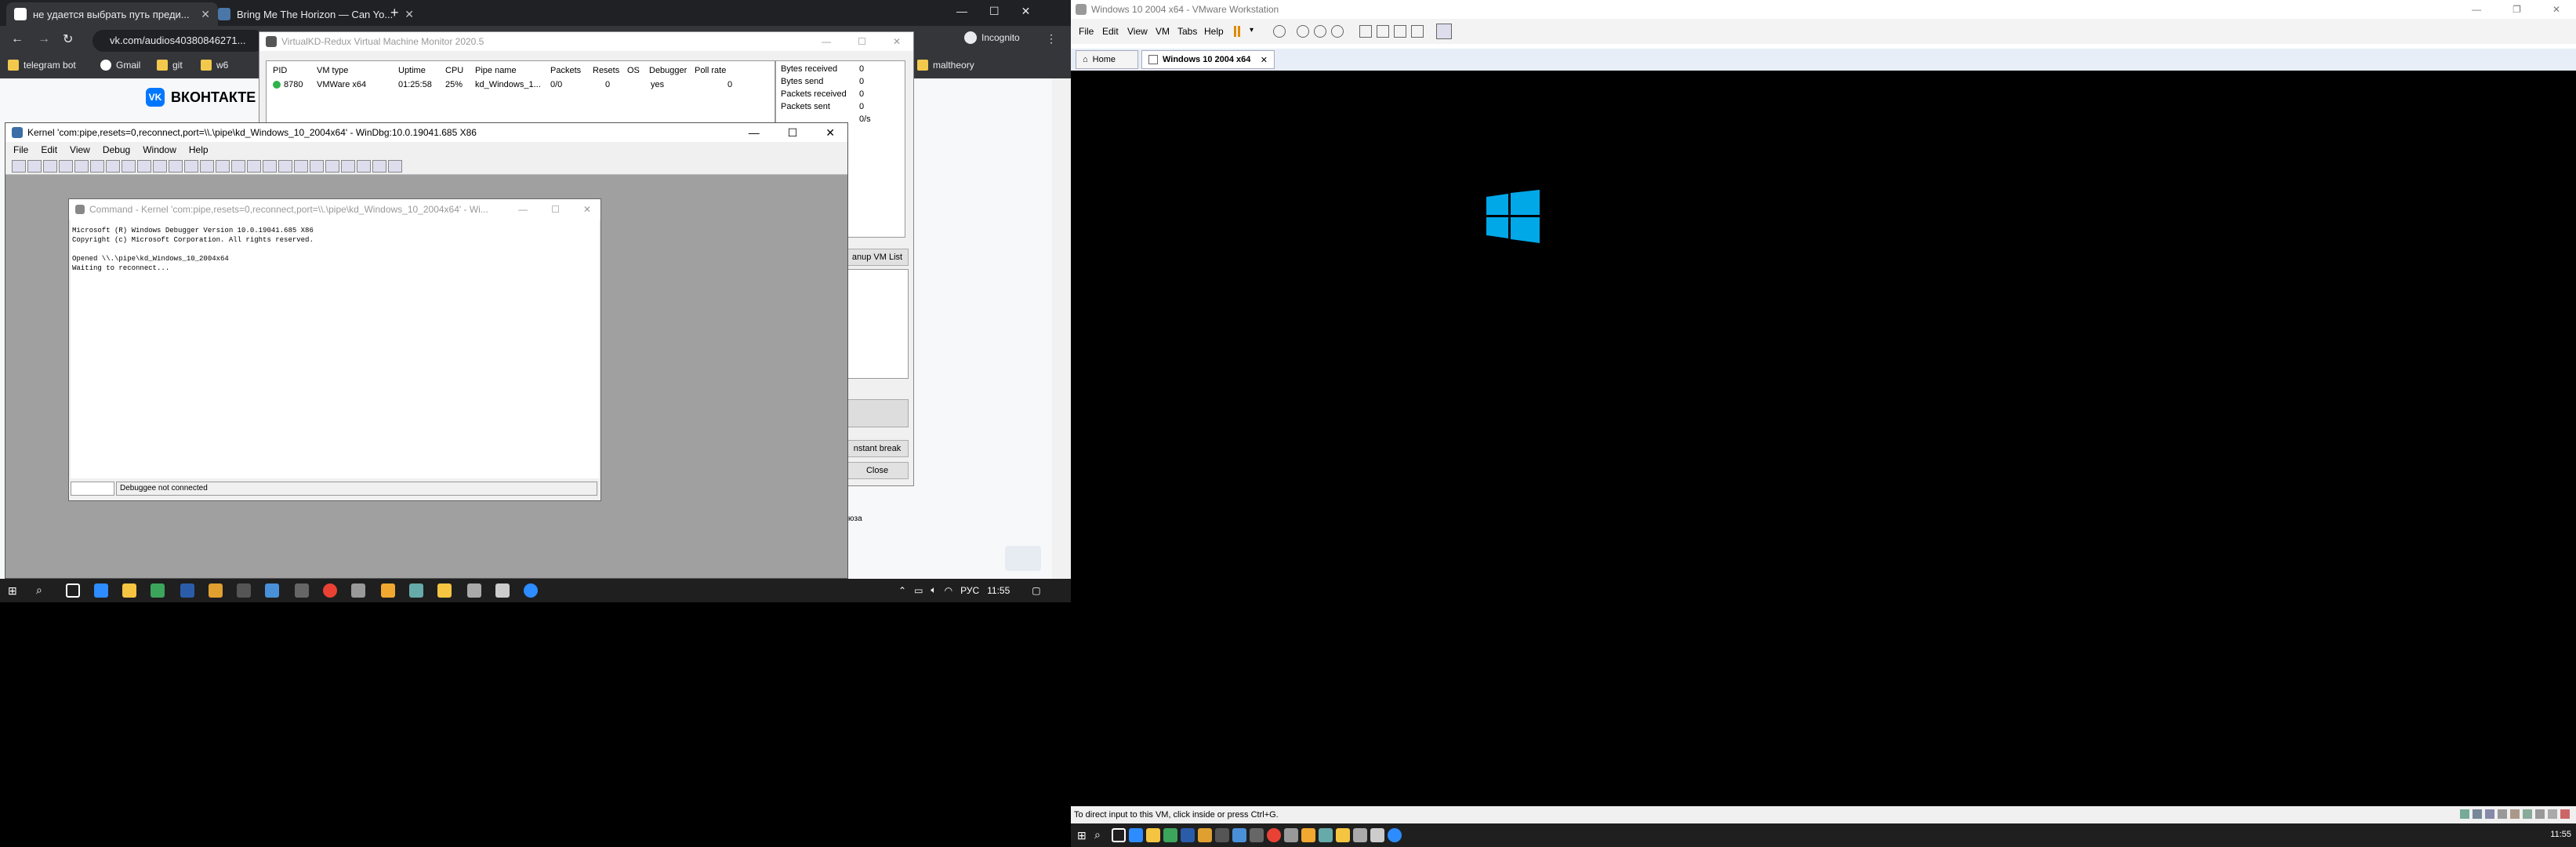  I want to click on library-icon, so click(1366, 31).